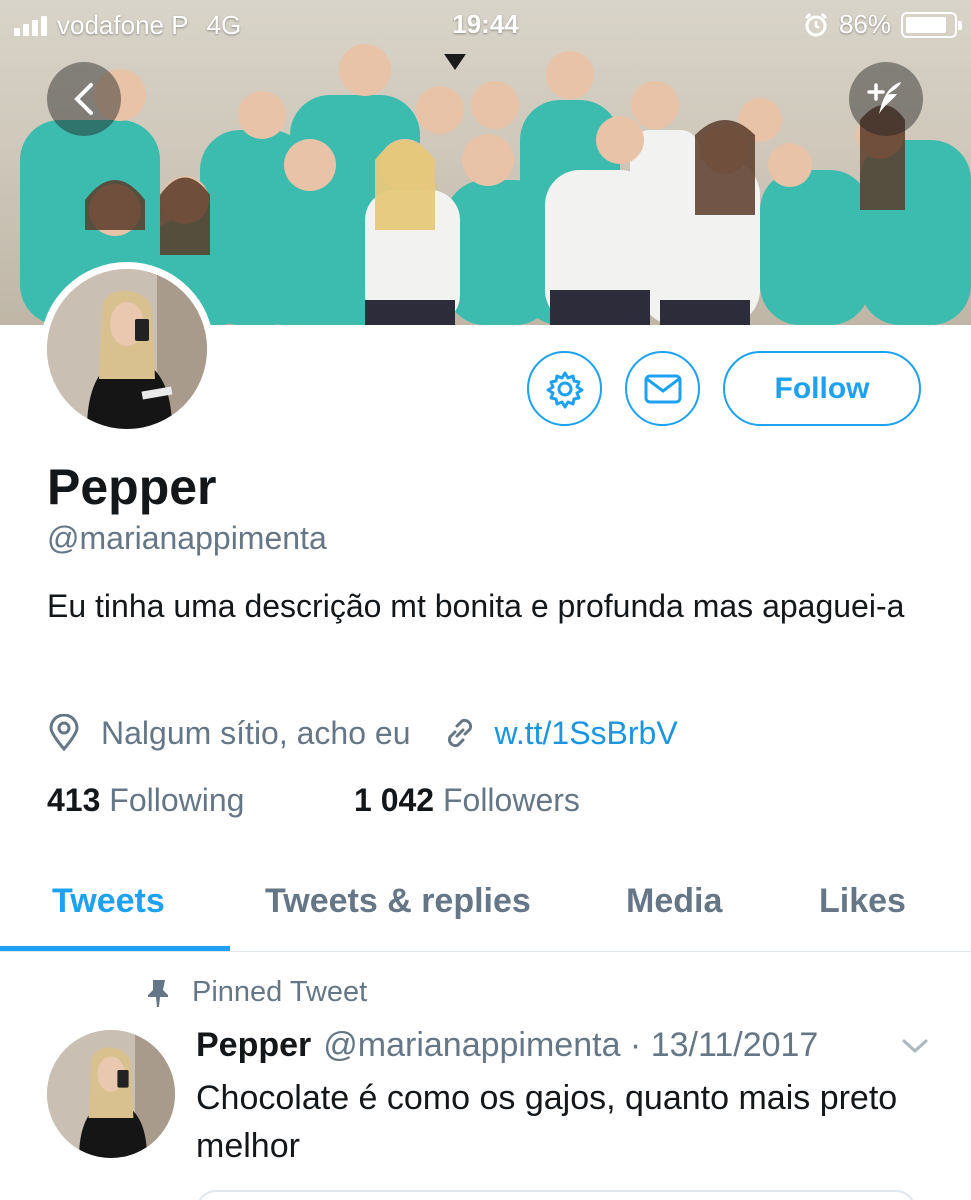 Image resolution: width=971 pixels, height=1200 pixels. I want to click on tweet-author-avatar, so click(111, 1094).